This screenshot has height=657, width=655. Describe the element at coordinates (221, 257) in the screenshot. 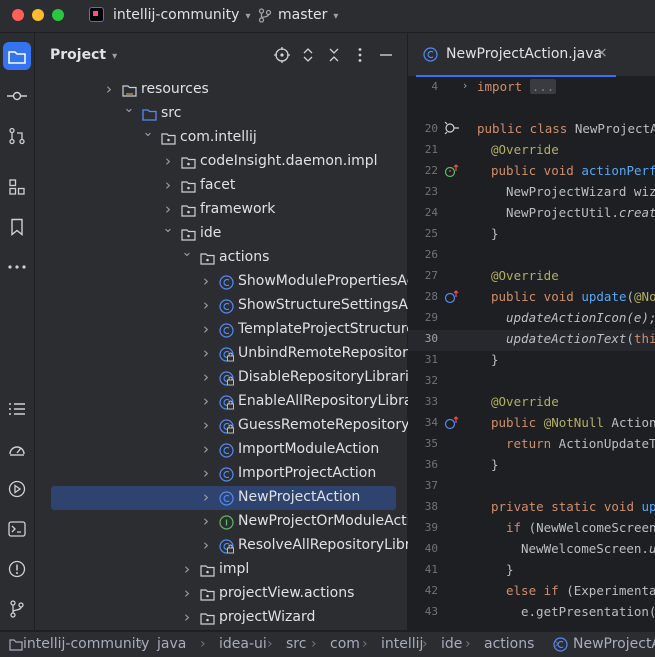

I see `tree-item: ⌄ actions` at that location.